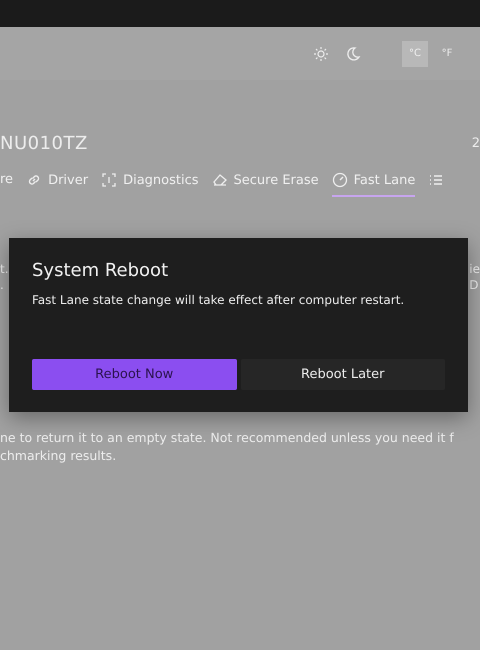 Image resolution: width=480 pixels, height=650 pixels. What do you see at coordinates (109, 180) in the screenshot?
I see `scan-icon` at bounding box center [109, 180].